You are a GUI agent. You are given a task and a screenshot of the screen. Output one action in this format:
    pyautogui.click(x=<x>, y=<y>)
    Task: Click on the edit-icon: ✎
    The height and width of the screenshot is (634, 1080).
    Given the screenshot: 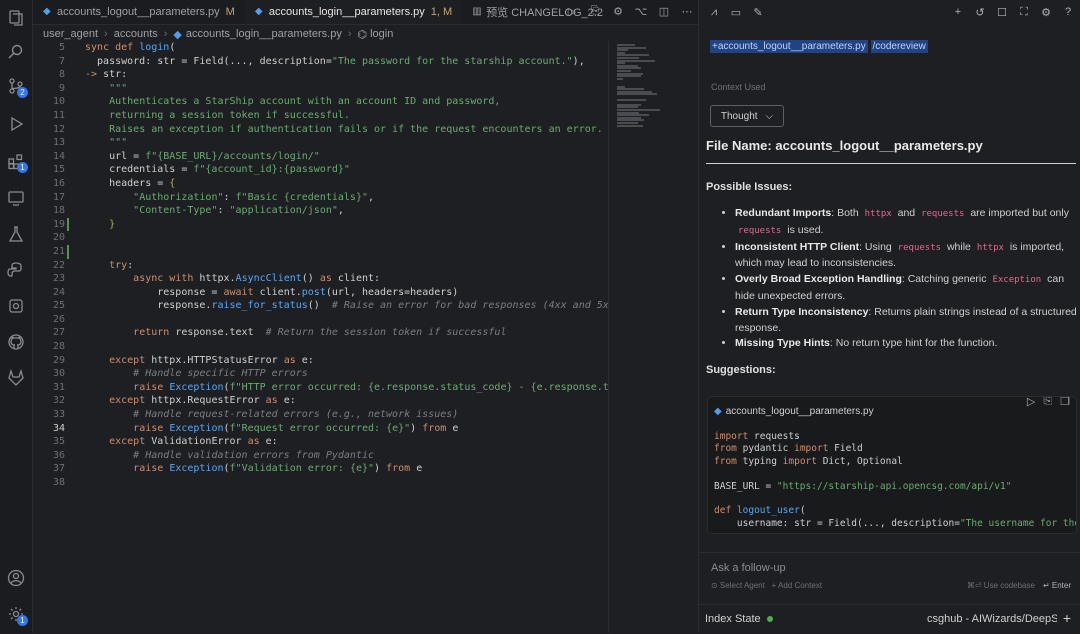 What is the action you would take?
    pyautogui.click(x=758, y=12)
    